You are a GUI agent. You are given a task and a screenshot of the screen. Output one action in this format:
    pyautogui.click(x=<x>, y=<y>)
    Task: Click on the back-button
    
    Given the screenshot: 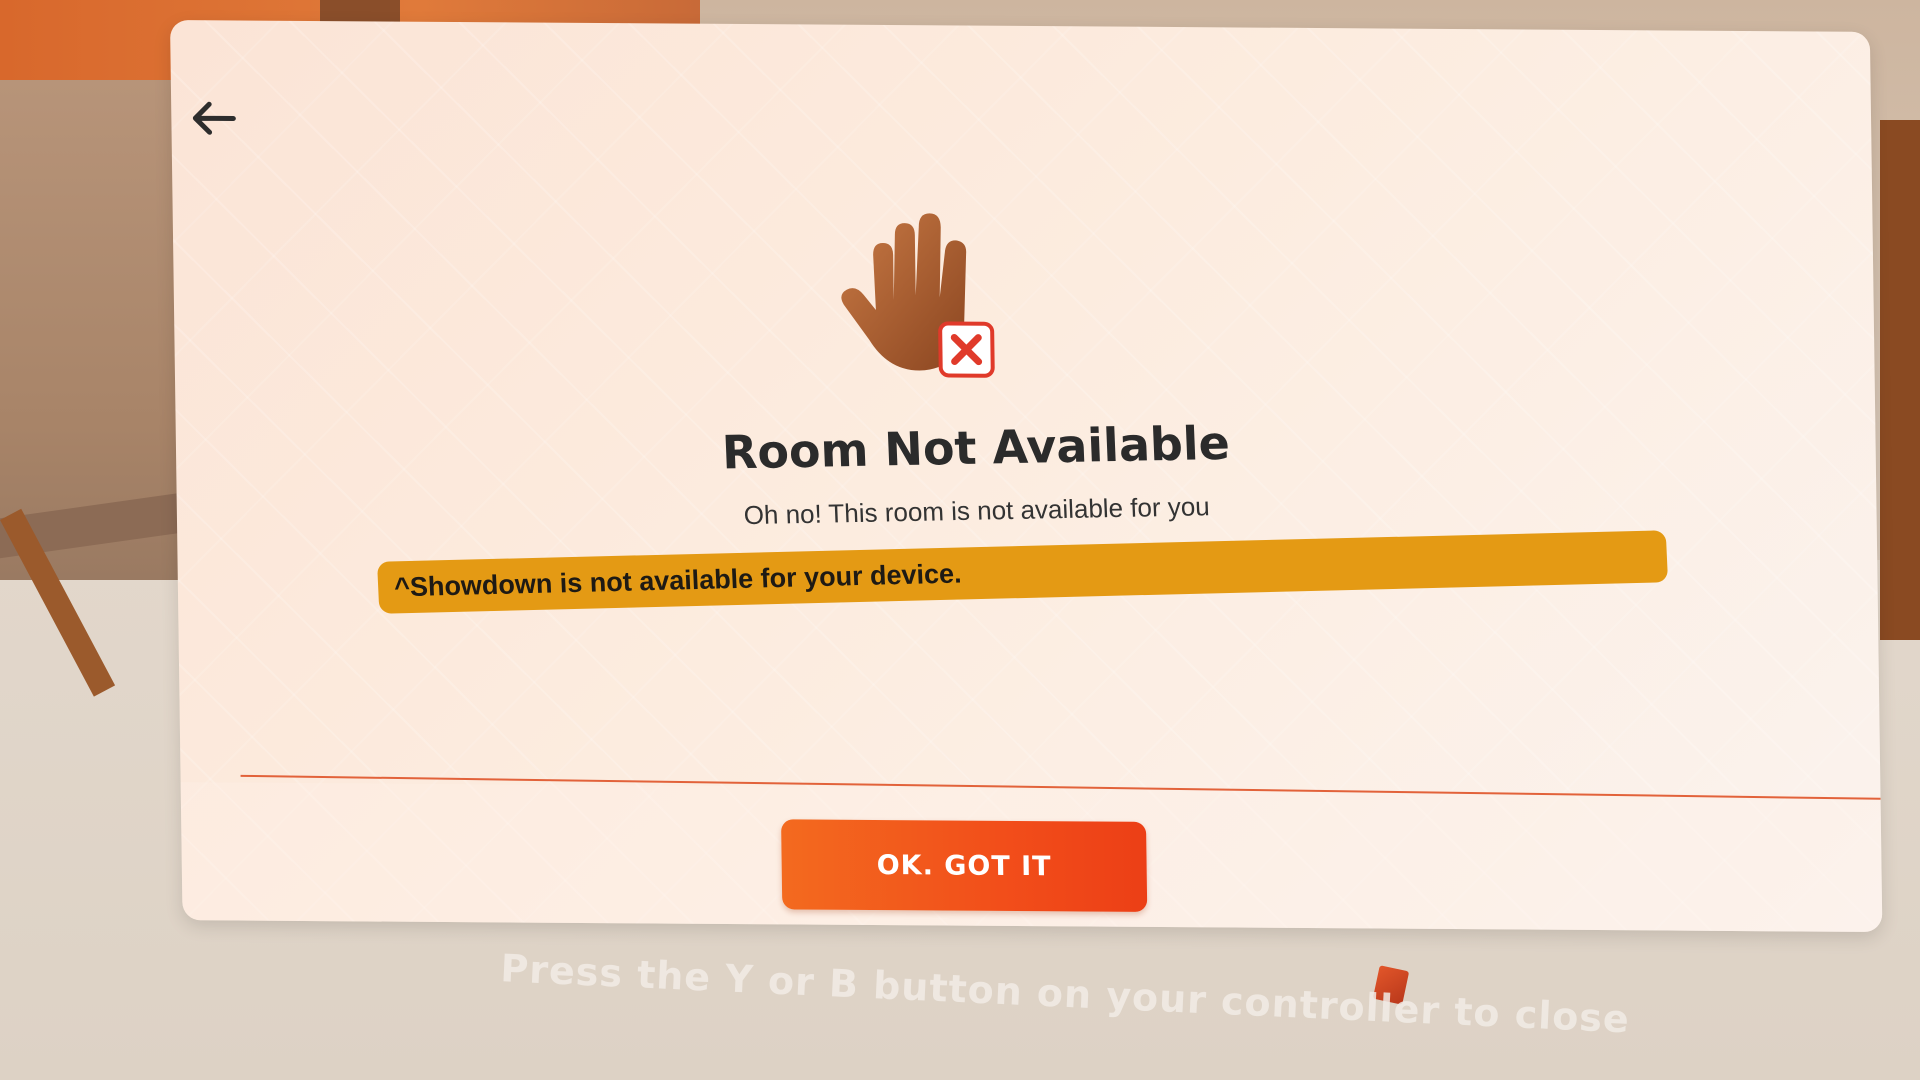 What is the action you would take?
    pyautogui.click(x=213, y=120)
    